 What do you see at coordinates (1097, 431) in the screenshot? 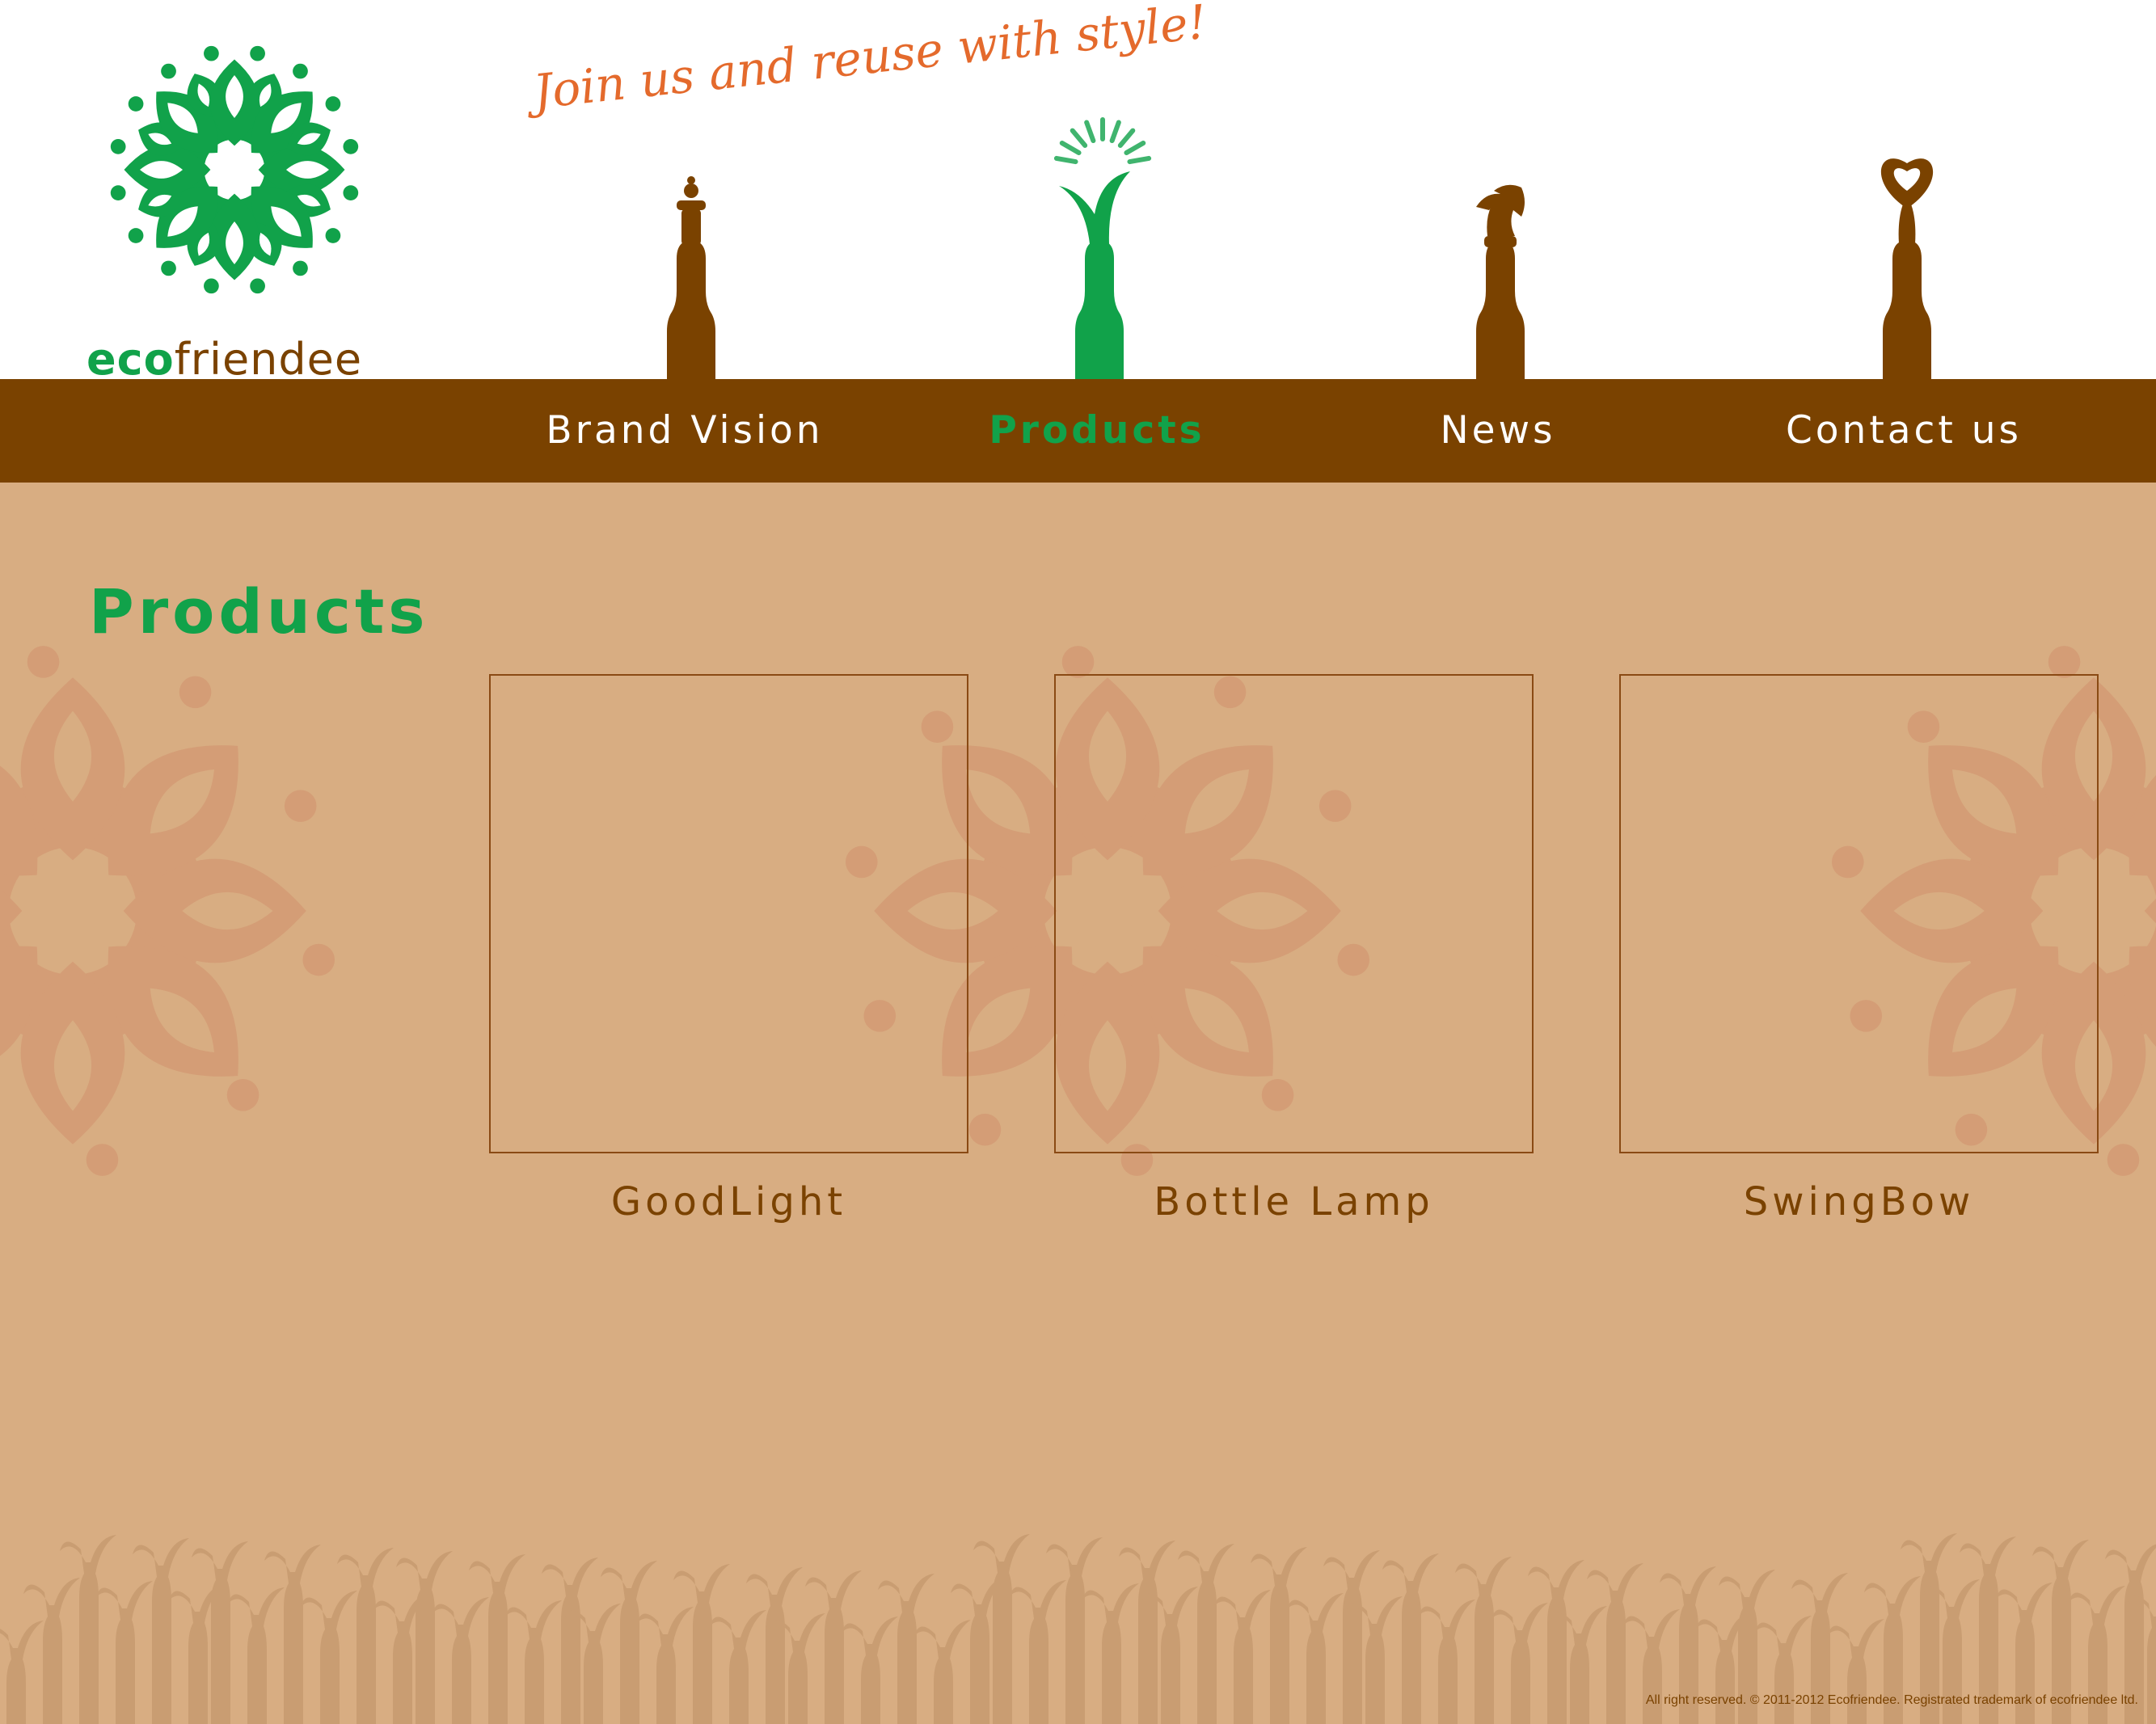
I see `nav-products: Products` at bounding box center [1097, 431].